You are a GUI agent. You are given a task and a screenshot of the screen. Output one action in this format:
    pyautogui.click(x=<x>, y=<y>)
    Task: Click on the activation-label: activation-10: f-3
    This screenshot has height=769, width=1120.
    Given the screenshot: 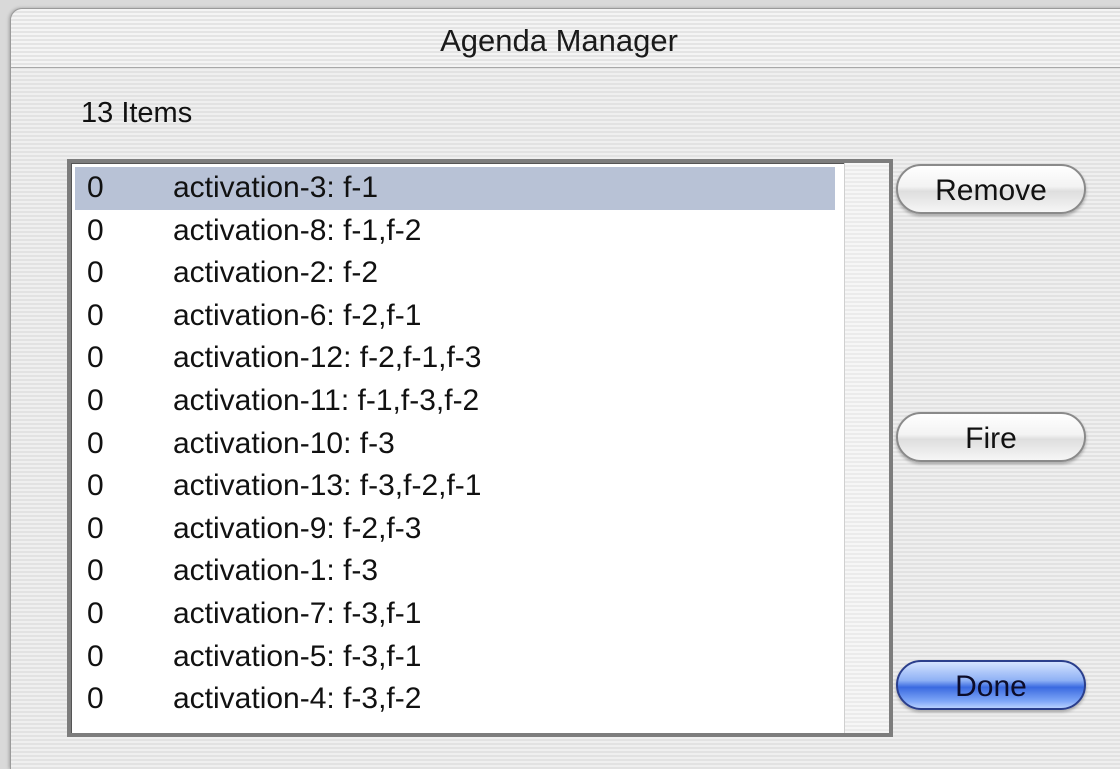 What is the action you would take?
    pyautogui.click(x=284, y=443)
    